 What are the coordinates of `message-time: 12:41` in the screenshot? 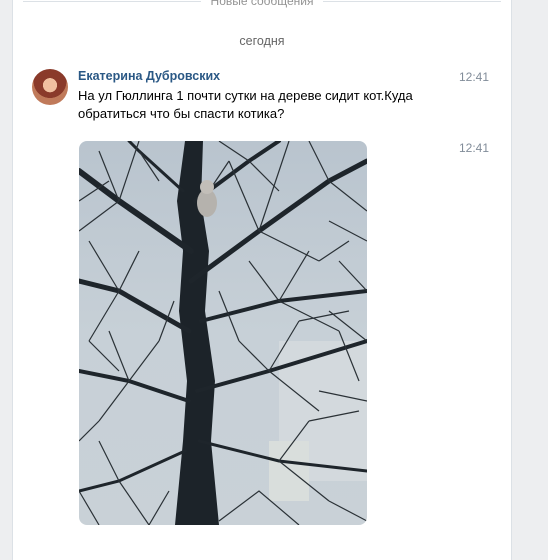 It's located at (474, 77).